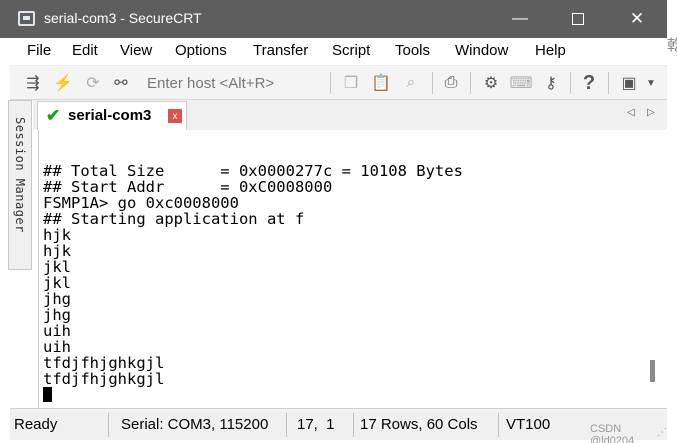  Describe the element at coordinates (85, 50) in the screenshot. I see `menu-edit: Edit` at that location.